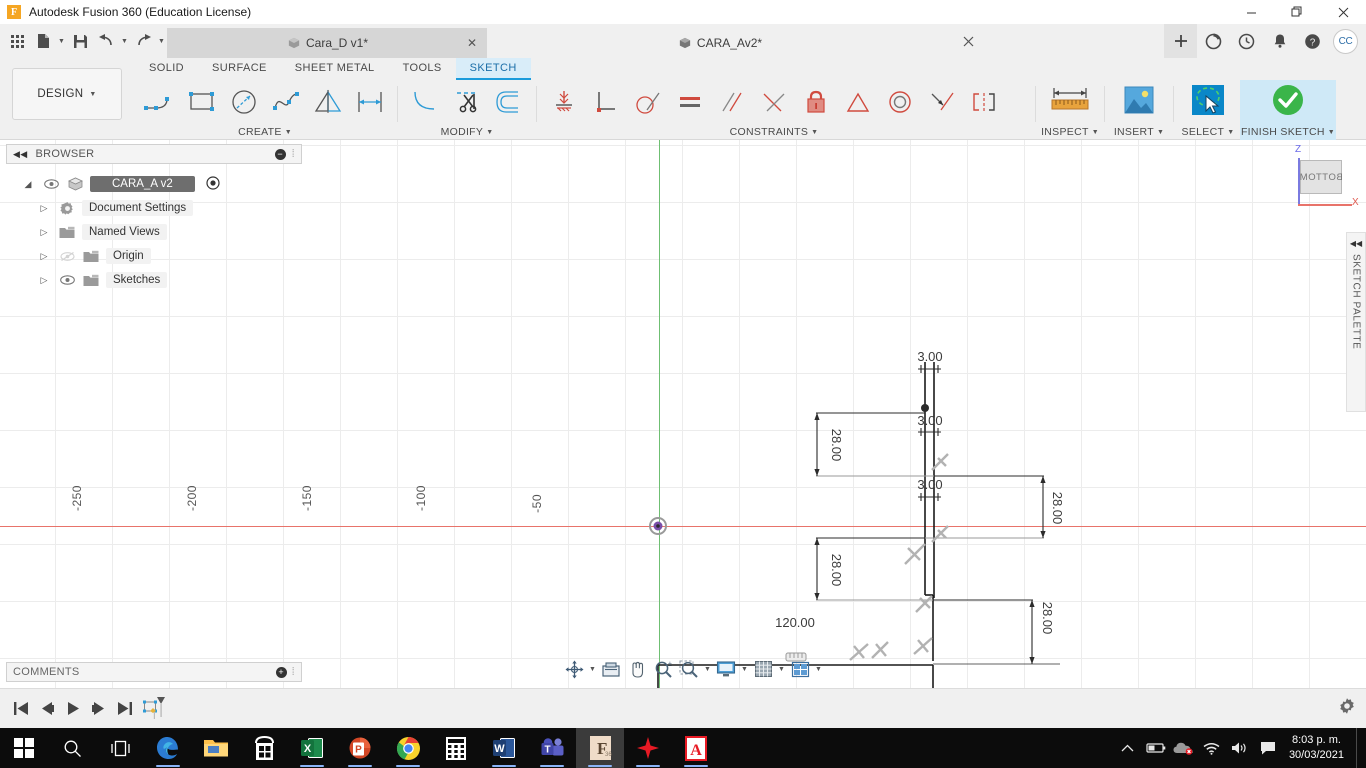  What do you see at coordinates (637, 669) in the screenshot?
I see `pan-icon` at bounding box center [637, 669].